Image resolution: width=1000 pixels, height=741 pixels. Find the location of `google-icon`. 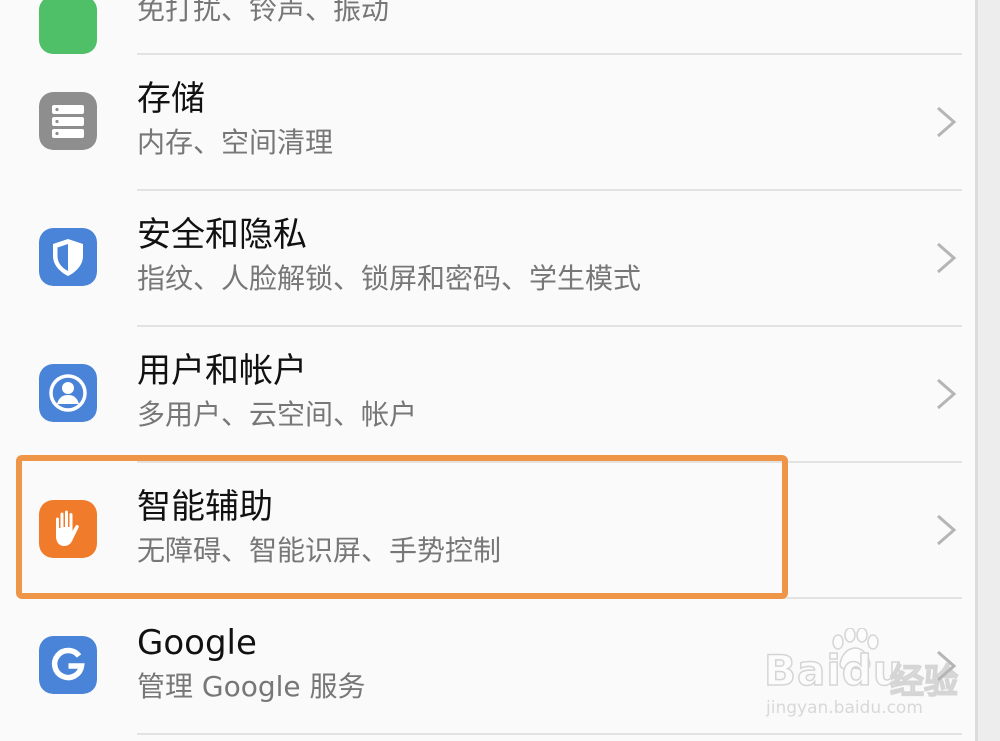

google-icon is located at coordinates (68, 665).